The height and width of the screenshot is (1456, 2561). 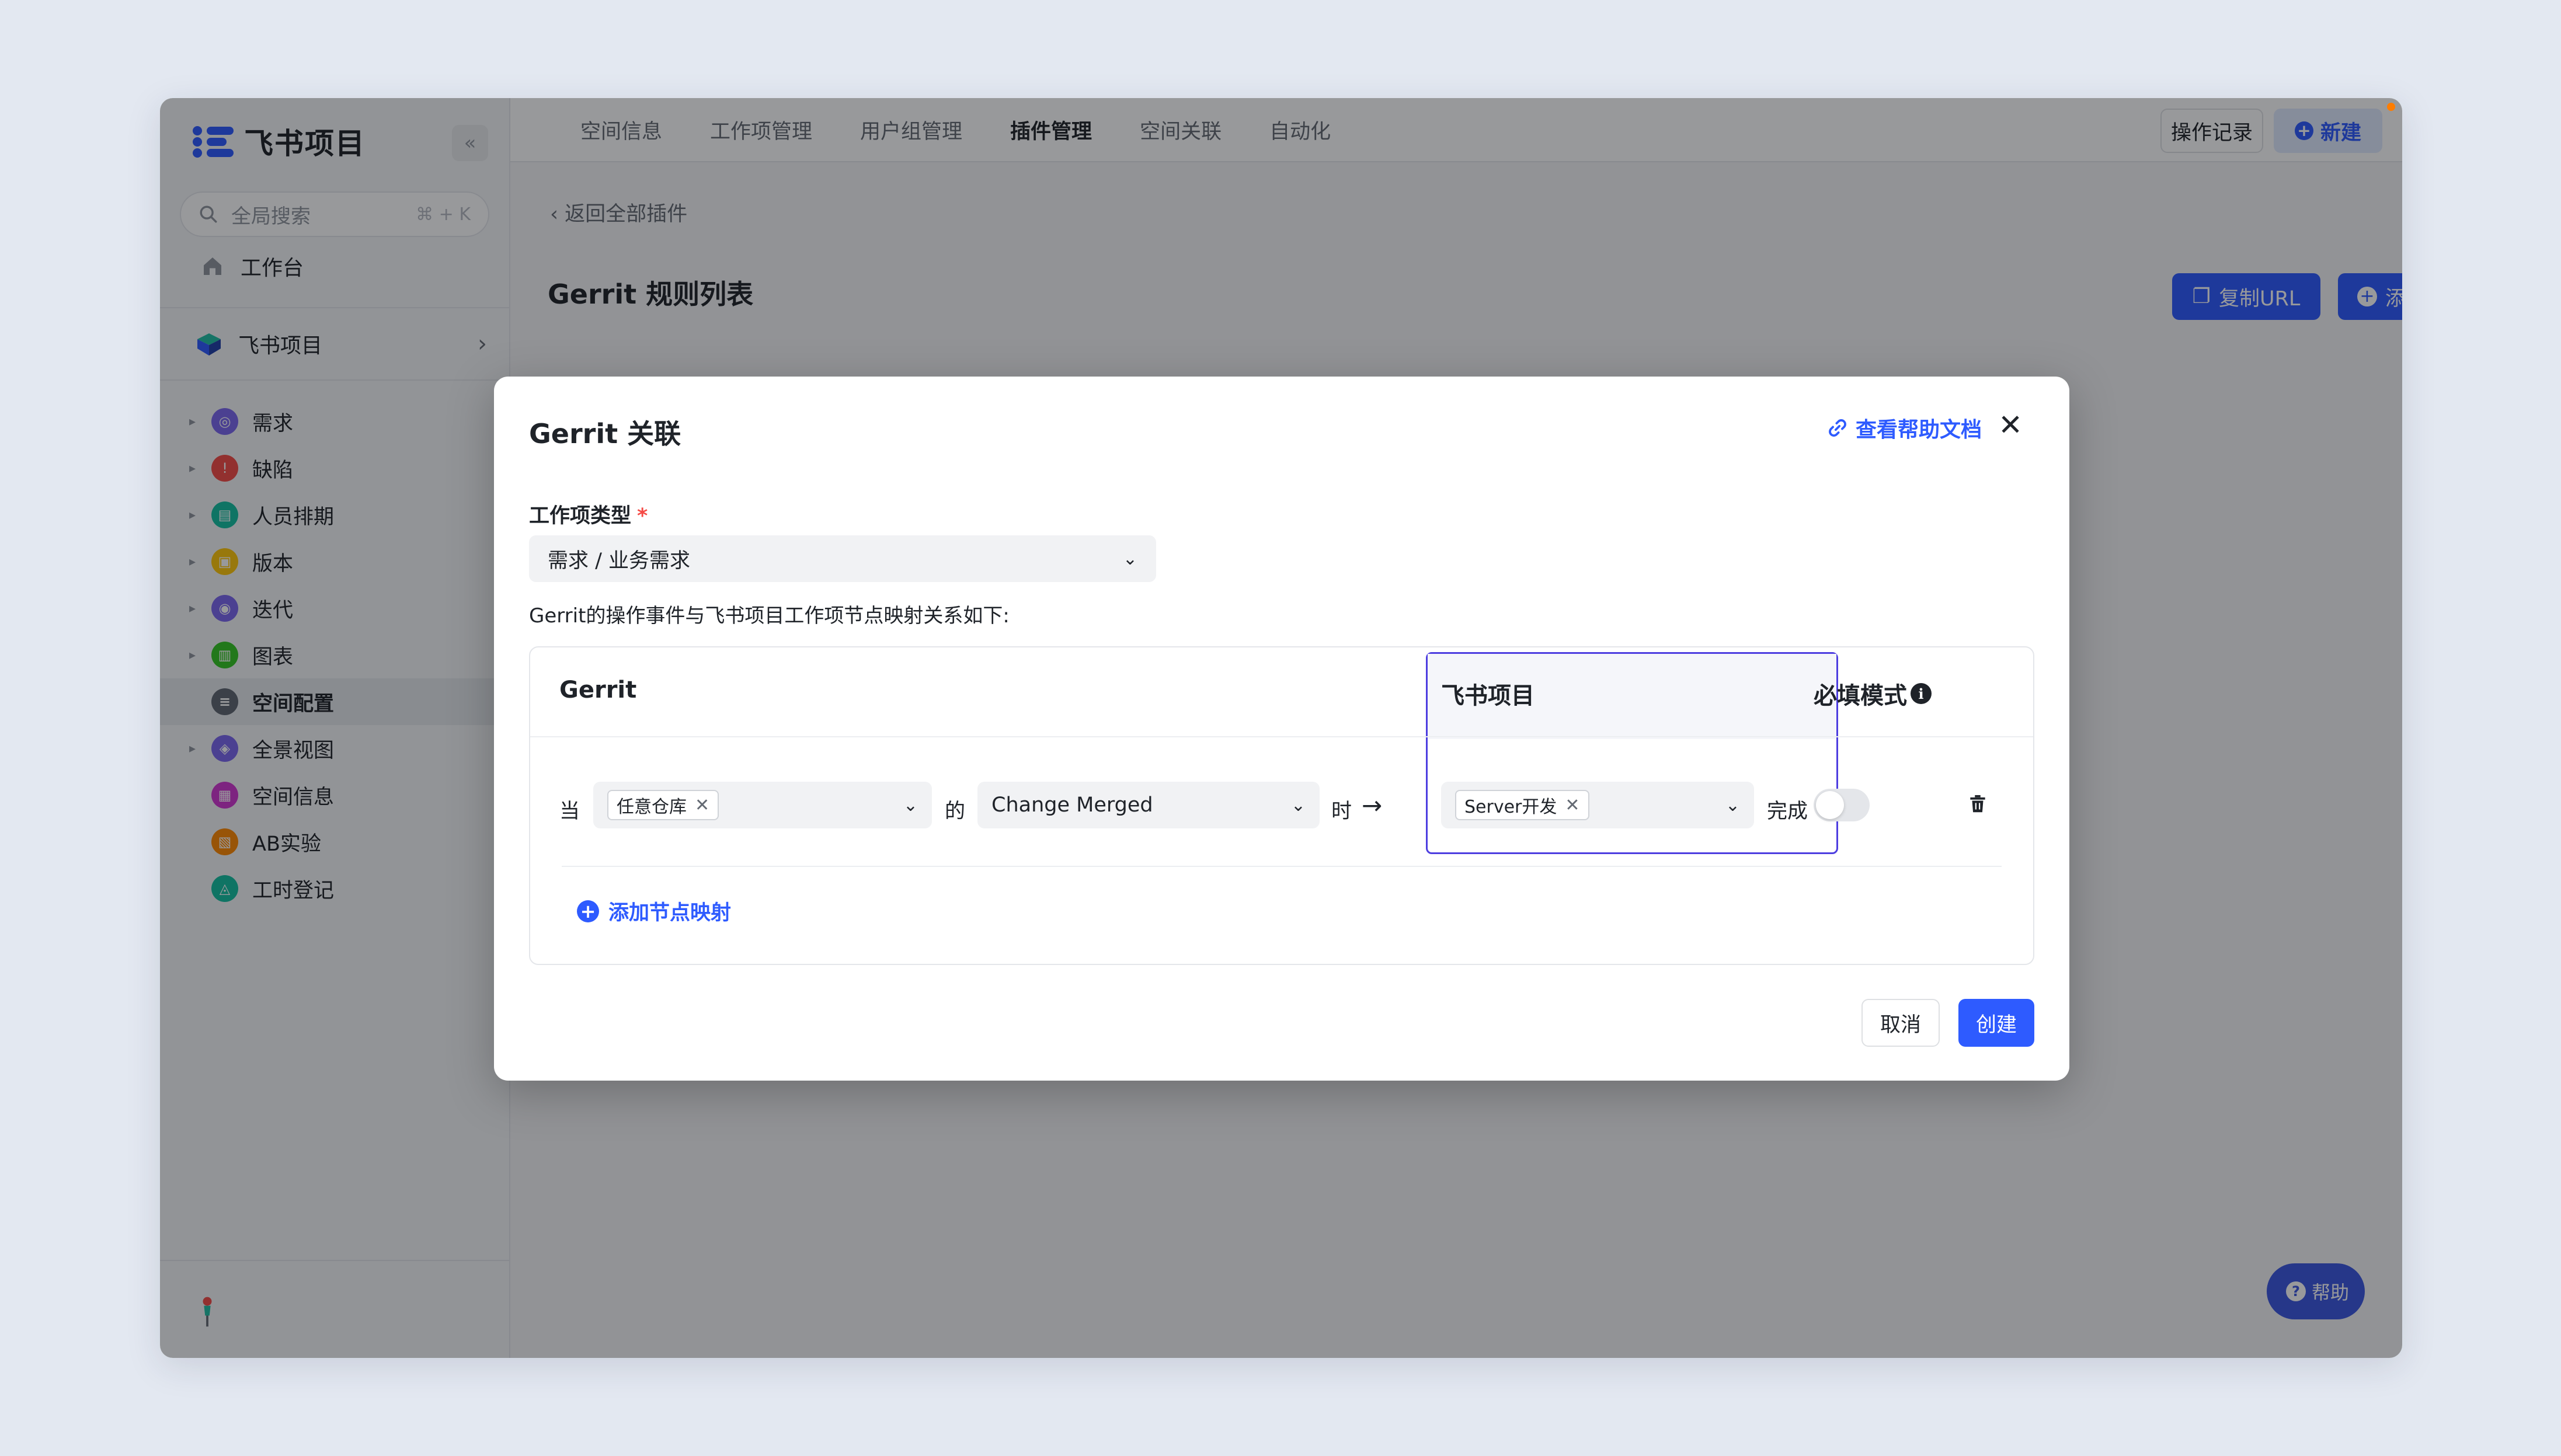 What do you see at coordinates (1072, 805) in the screenshot?
I see `selected-event: Change Merged` at bounding box center [1072, 805].